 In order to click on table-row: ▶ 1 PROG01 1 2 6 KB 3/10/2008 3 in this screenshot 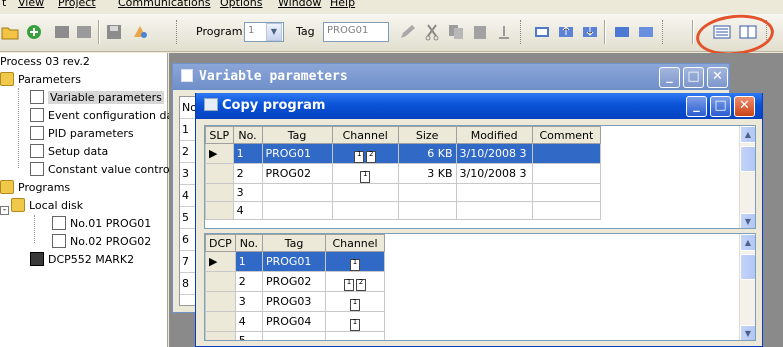, I will do `click(403, 153)`.